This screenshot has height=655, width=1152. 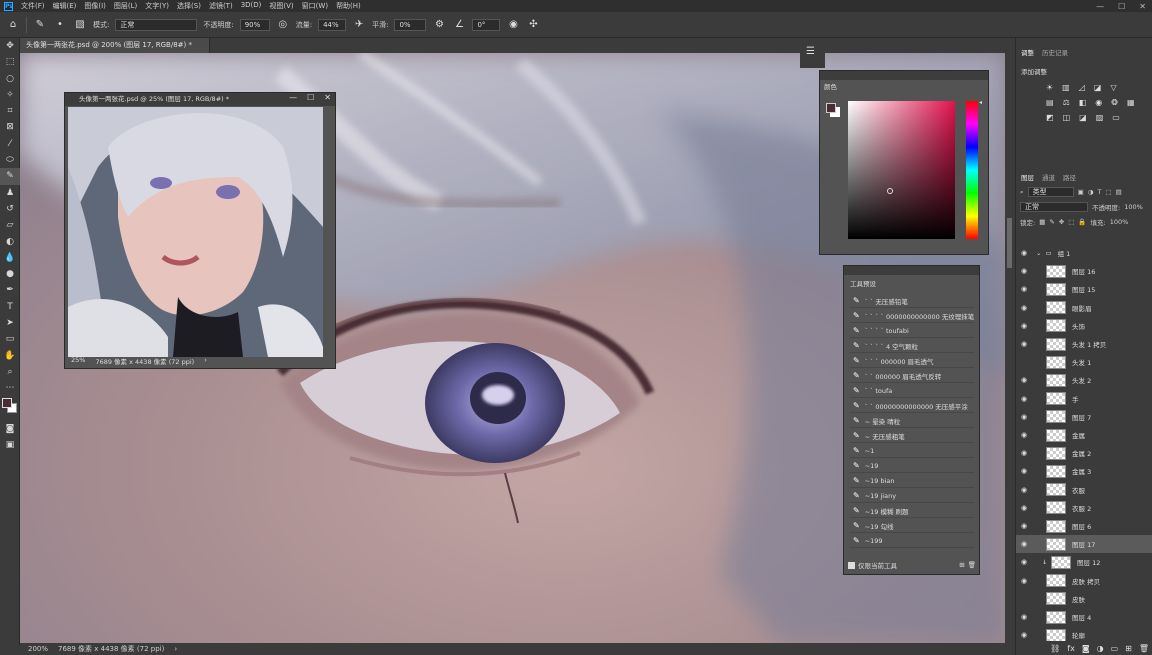 I want to click on lock-transparent-icon: ▦, so click(x=1042, y=222).